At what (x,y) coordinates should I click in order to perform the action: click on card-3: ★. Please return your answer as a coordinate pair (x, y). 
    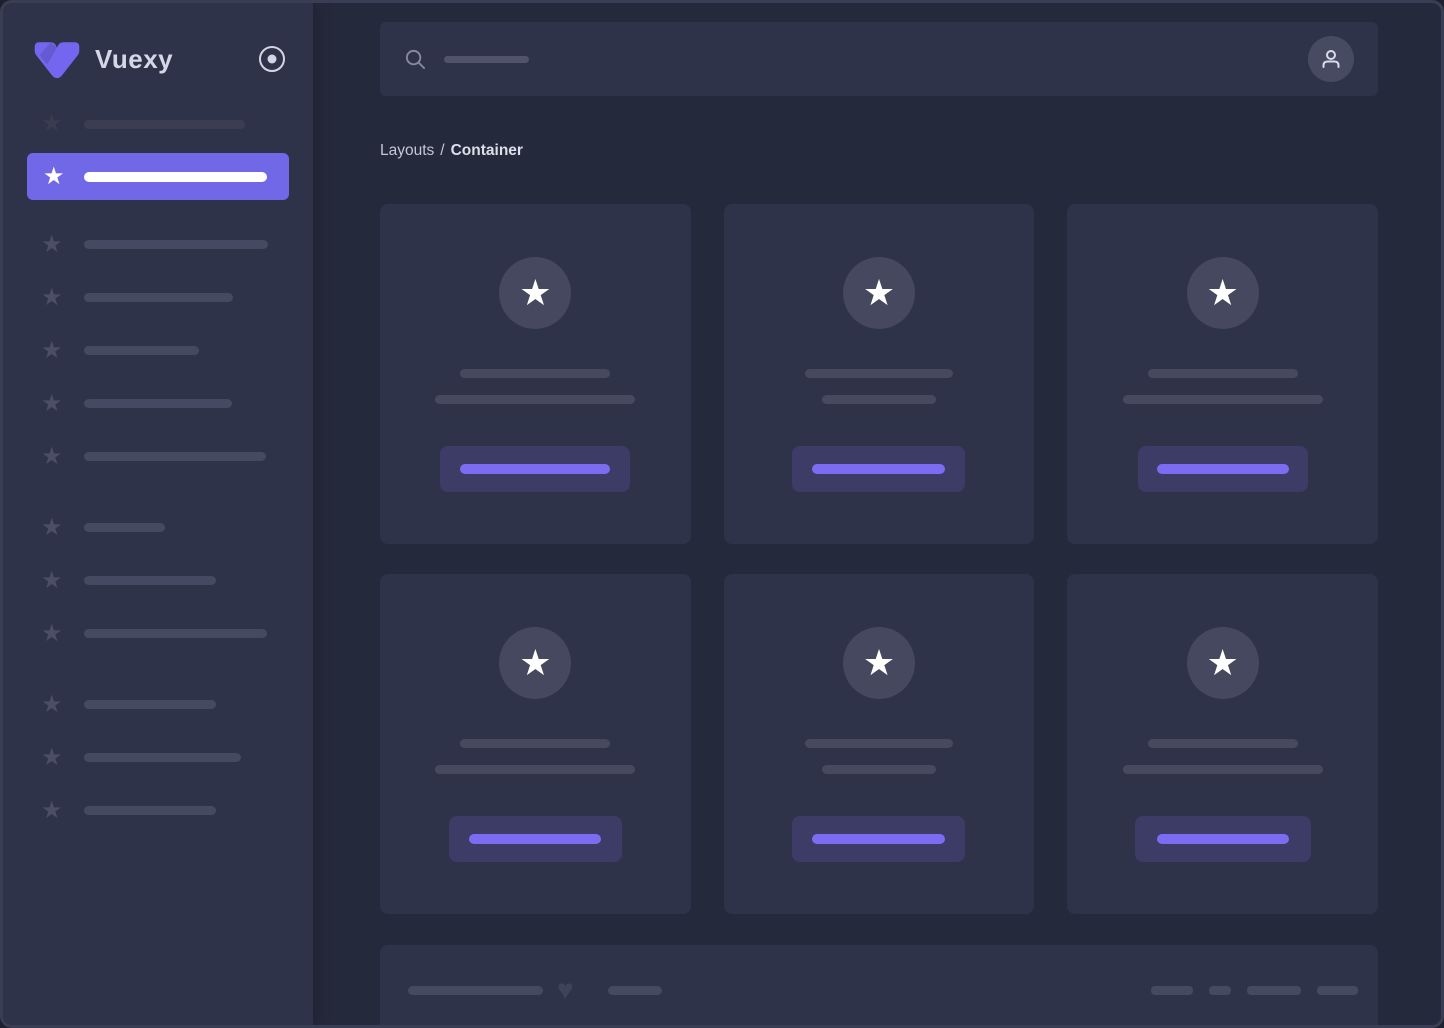
    Looking at the image, I should click on (1222, 374).